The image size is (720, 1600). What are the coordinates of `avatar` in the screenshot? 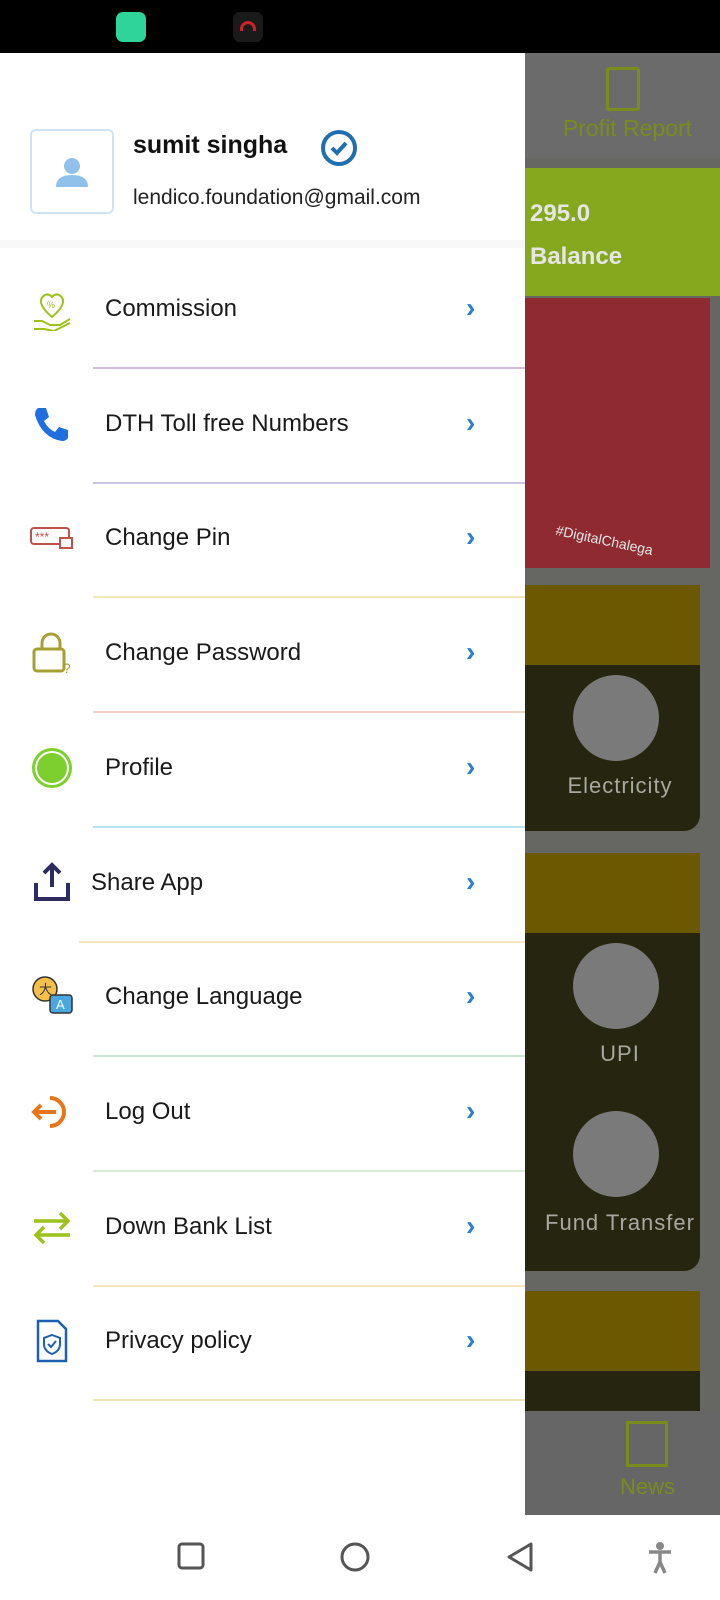 It's located at (72, 171).